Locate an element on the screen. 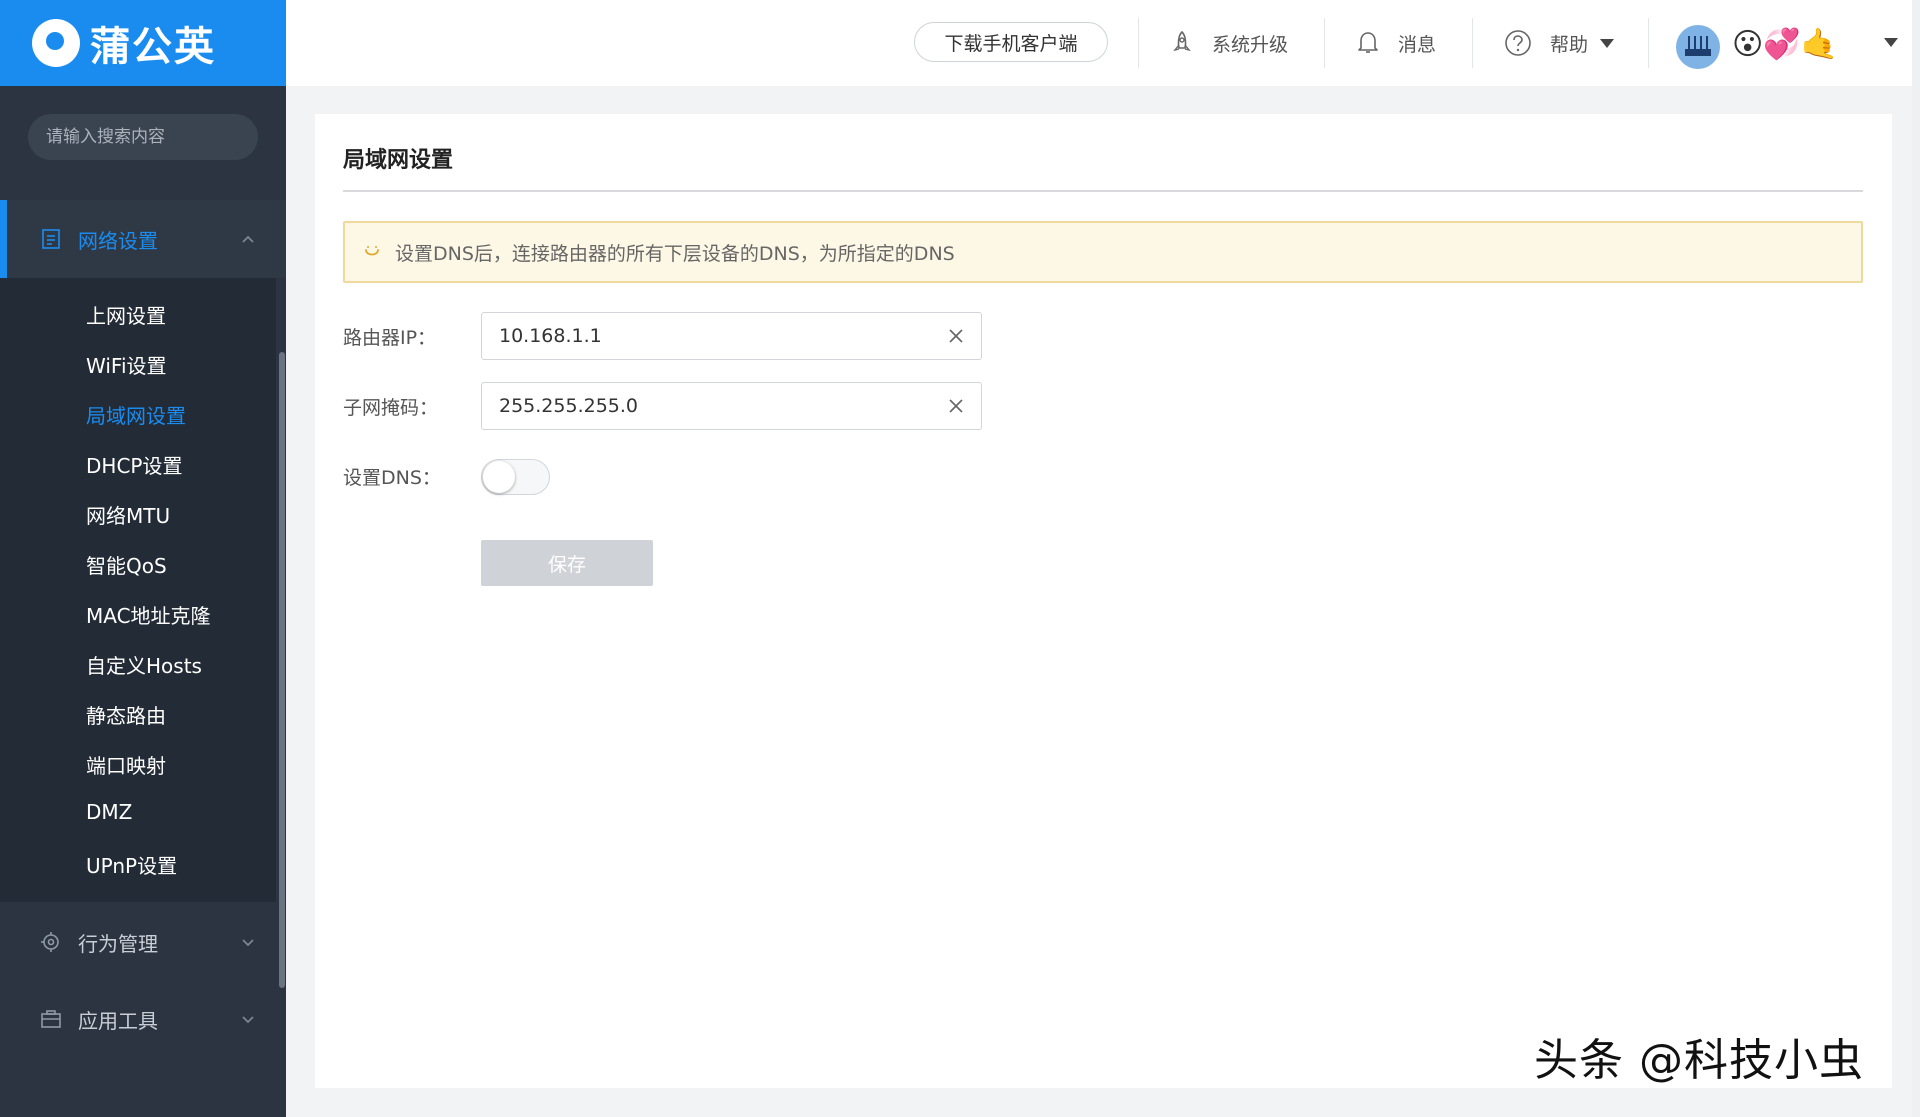 This screenshot has height=1117, width=1920. sidebar-item-mac-clone: MAC地址克隆 is located at coordinates (148, 614).